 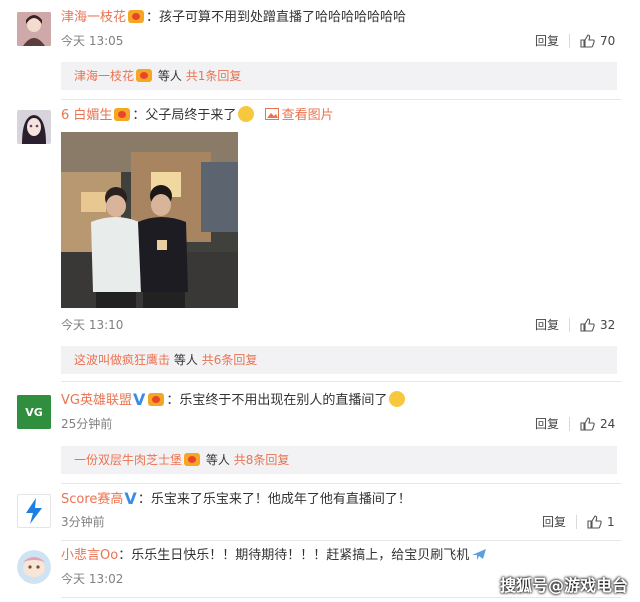 I want to click on comment-text: 乐宝来了乐宝来了！他成年了他有直播间了！, so click(x=280, y=499).